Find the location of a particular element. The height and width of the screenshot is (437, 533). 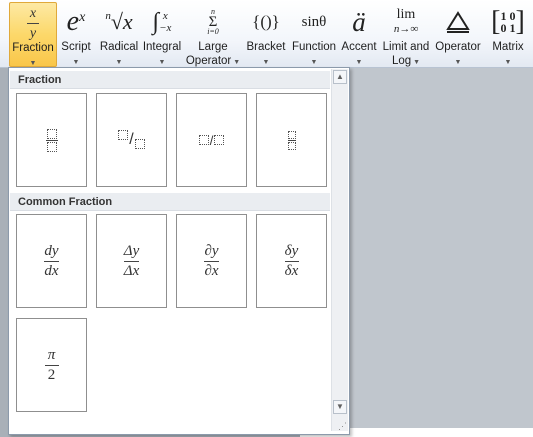

function-button: sinθ Function ▼ is located at coordinates (314, 34).